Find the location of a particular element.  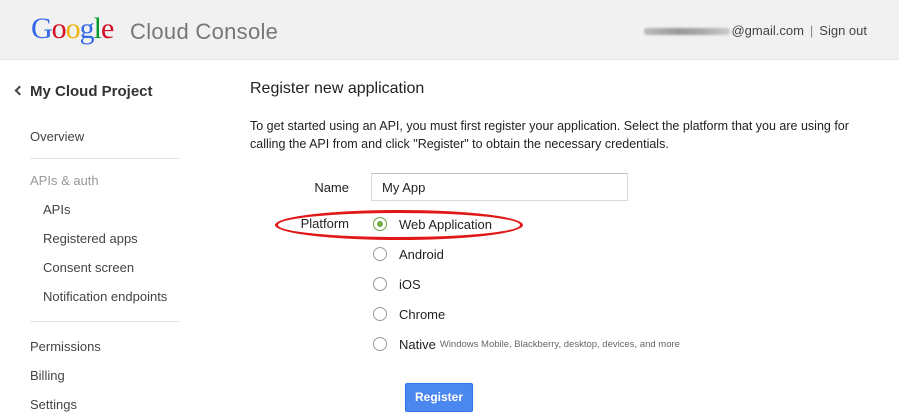

project-name: My Cloud Project is located at coordinates (91, 91).